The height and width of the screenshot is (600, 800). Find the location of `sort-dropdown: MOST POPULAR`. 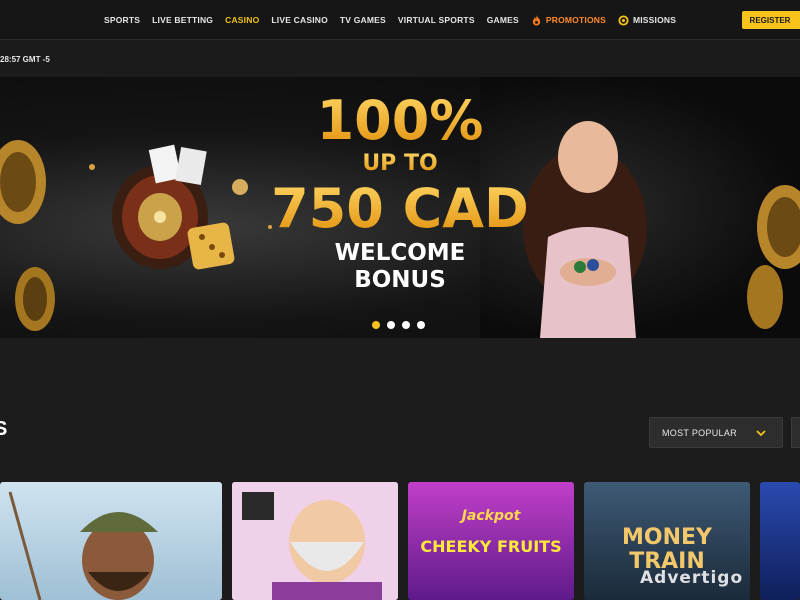

sort-dropdown: MOST POPULAR is located at coordinates (716, 432).